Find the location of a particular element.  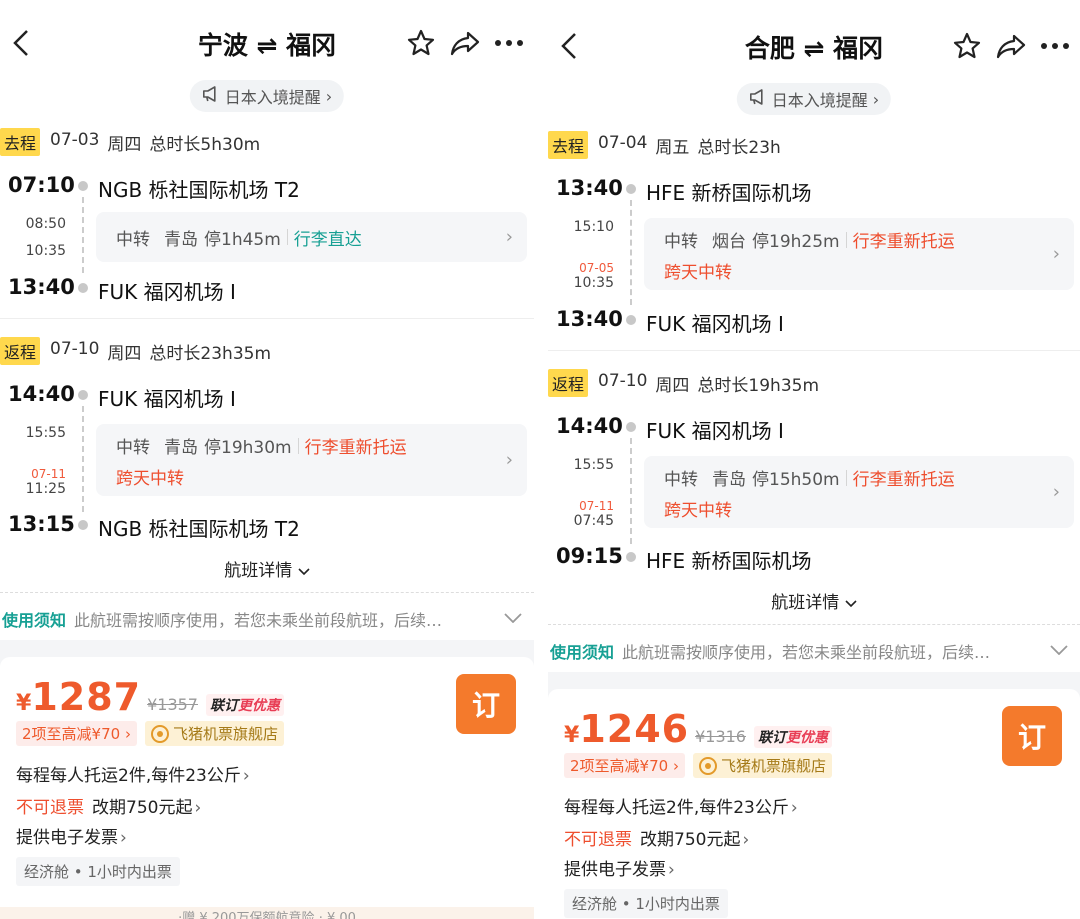

return-header: 返程 07-10 周四 总时长19h35m is located at coordinates (814, 383).